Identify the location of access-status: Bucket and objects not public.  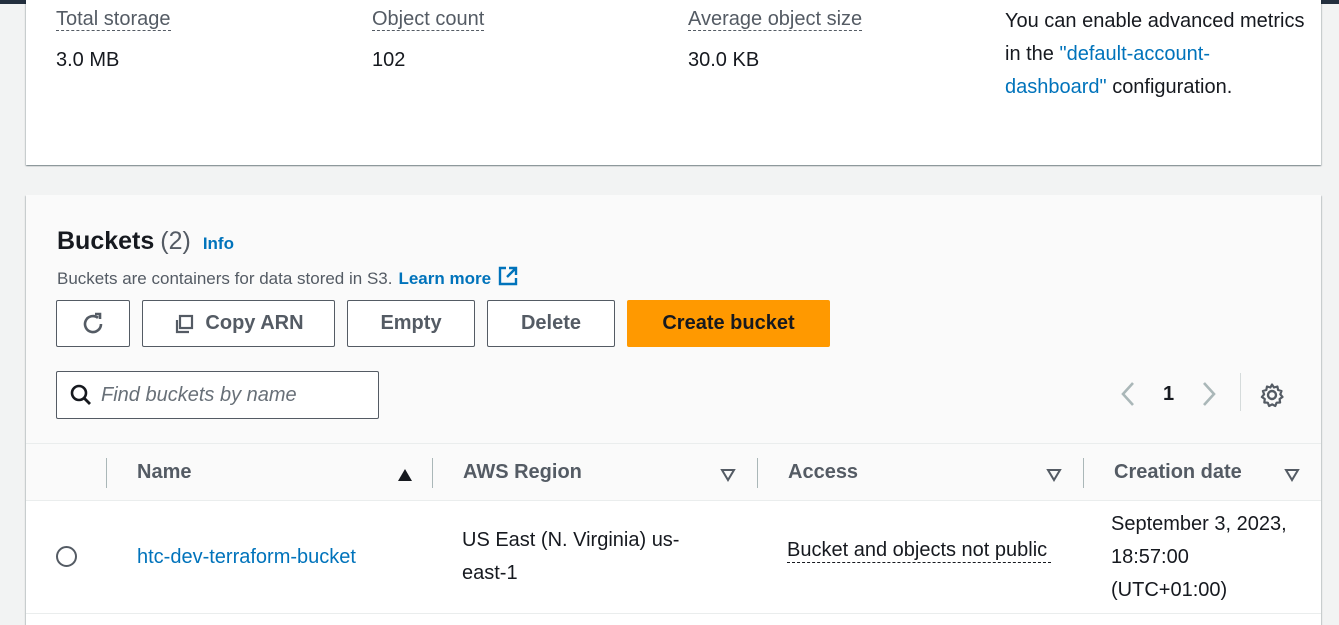
(919, 550).